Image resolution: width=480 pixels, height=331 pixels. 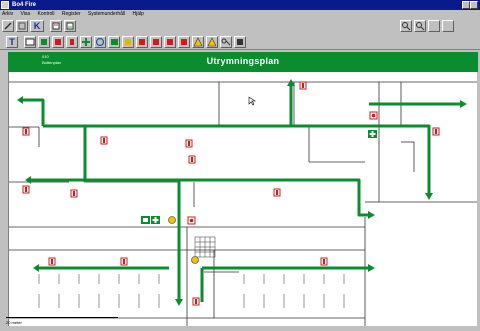 What do you see at coordinates (62, 317) in the screenshot?
I see `scale-bar` at bounding box center [62, 317].